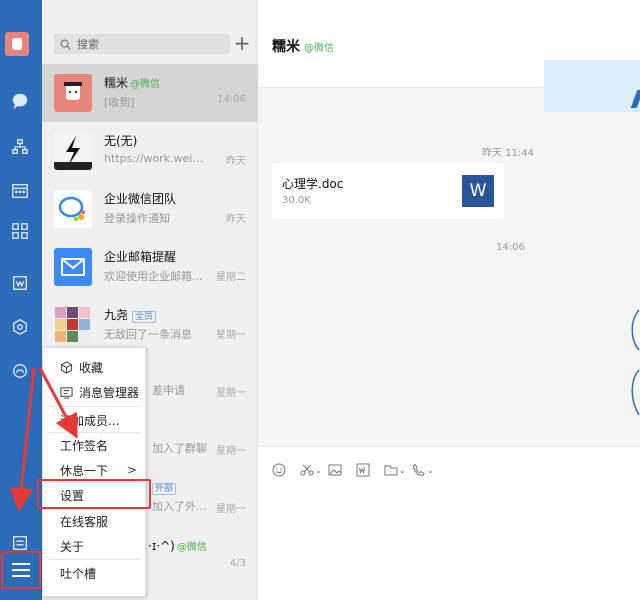  I want to click on conversation-item: 无(无) https://work.weixin... 昨天, so click(150, 151).